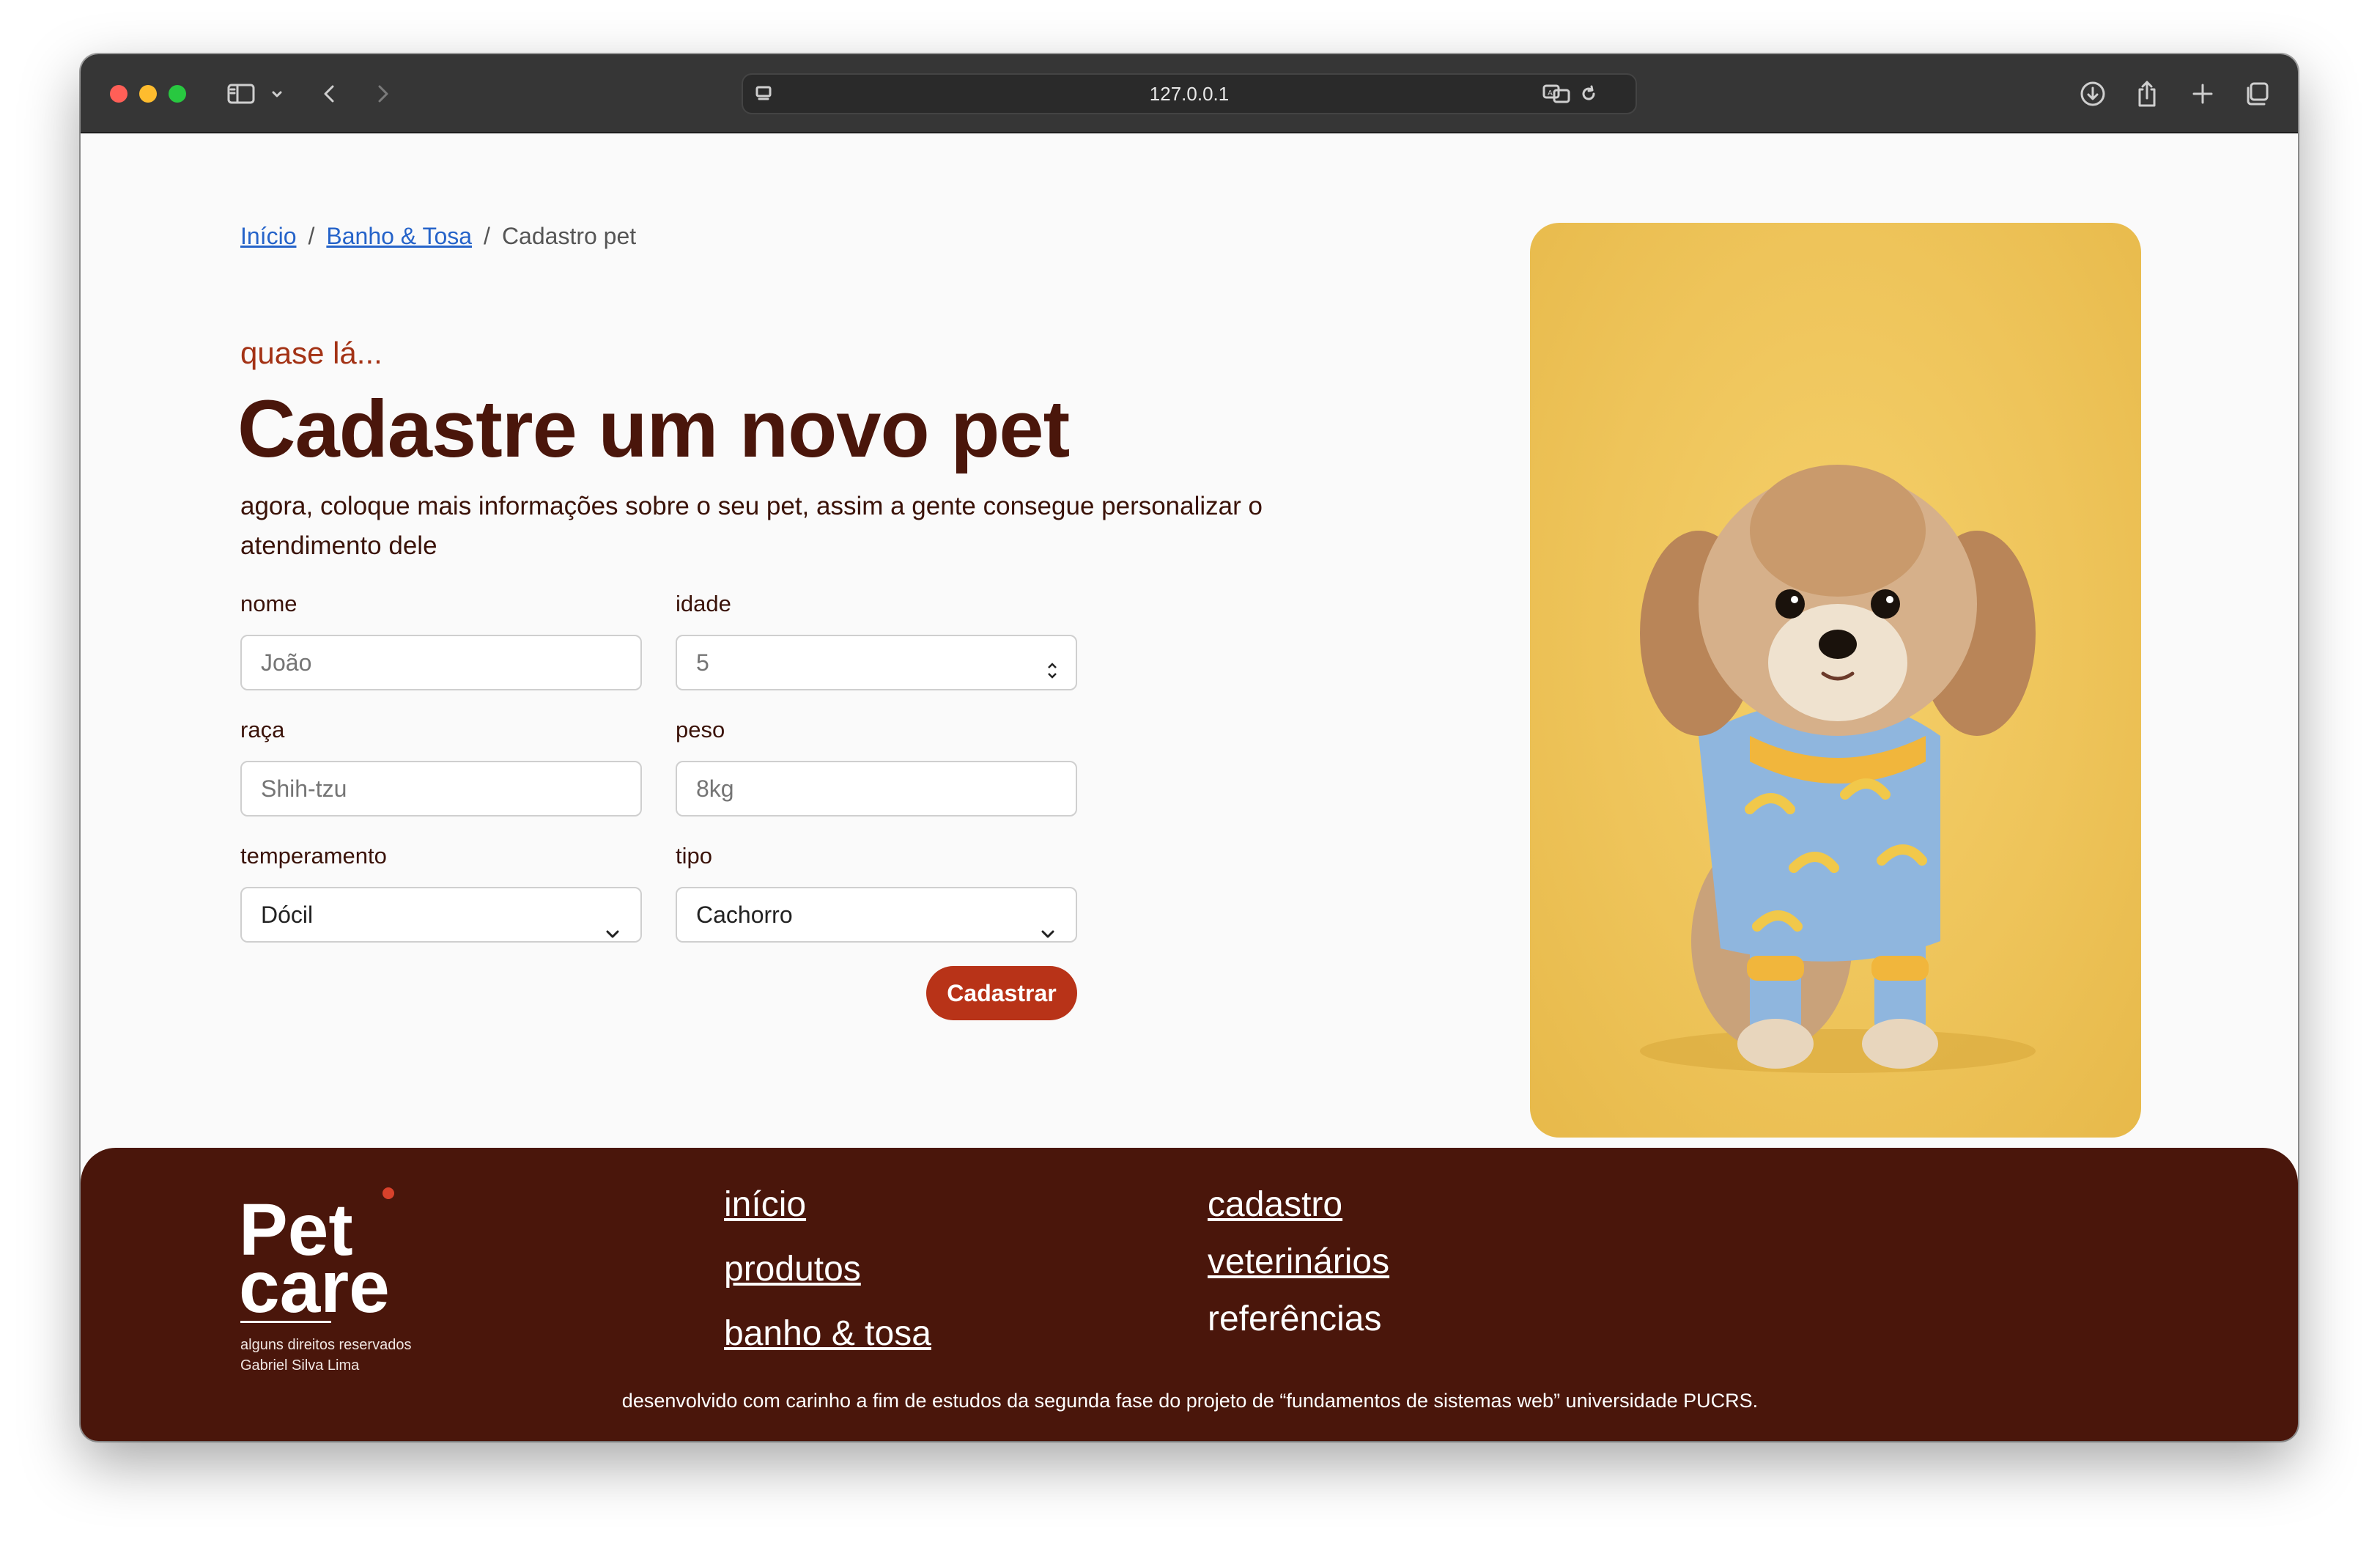 The width and height of the screenshot is (2380, 1548). Describe the element at coordinates (329, 93) in the screenshot. I see `back-arrow-icon` at that location.